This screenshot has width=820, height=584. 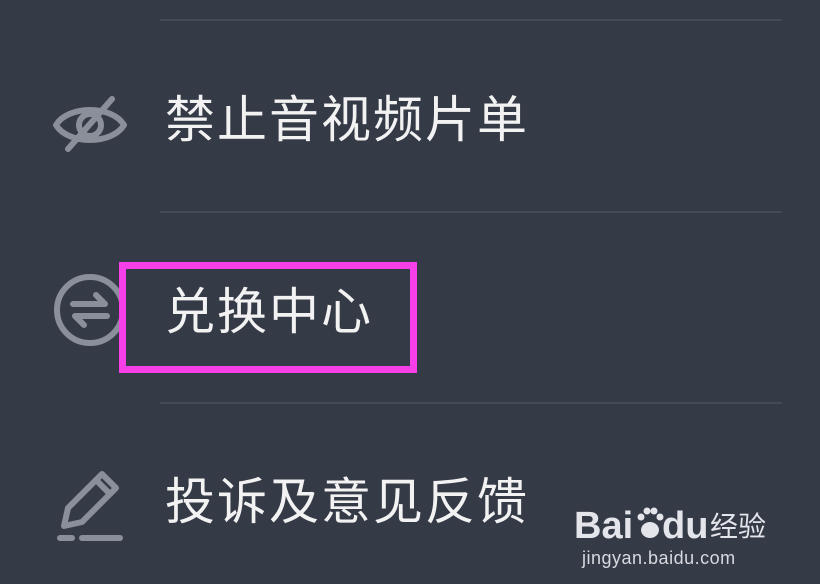 What do you see at coordinates (659, 558) in the screenshot?
I see `watermark-url: jingyan.baidu.com` at bounding box center [659, 558].